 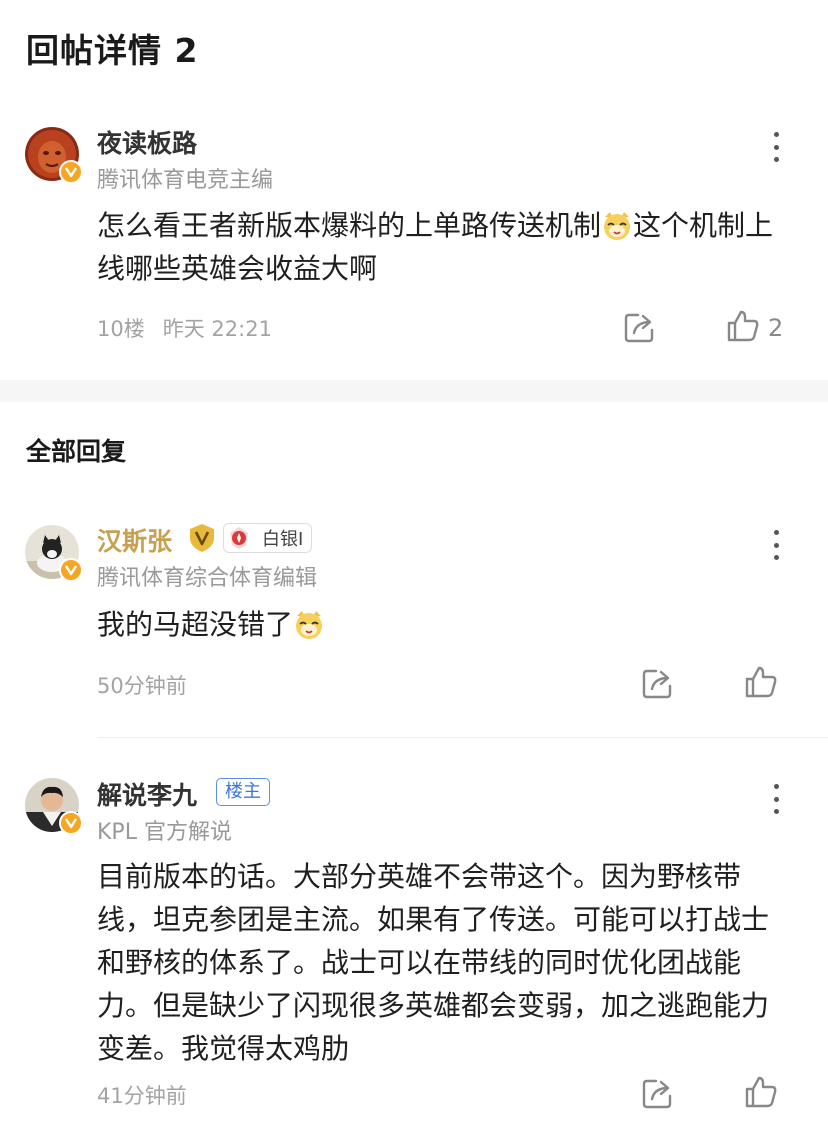 What do you see at coordinates (239, 538) in the screenshot?
I see `rank-emblem-icon` at bounding box center [239, 538].